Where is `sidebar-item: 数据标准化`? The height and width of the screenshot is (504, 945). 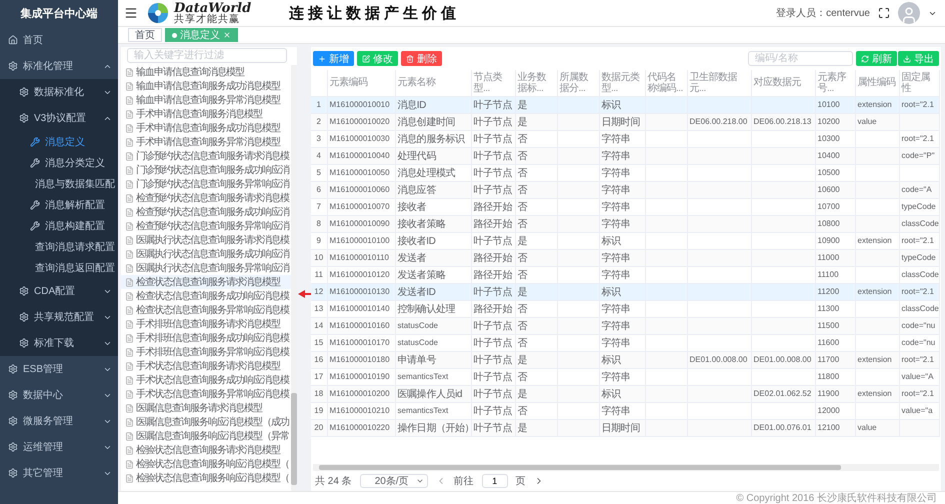
sidebar-item: 数据标准化 is located at coordinates (59, 92).